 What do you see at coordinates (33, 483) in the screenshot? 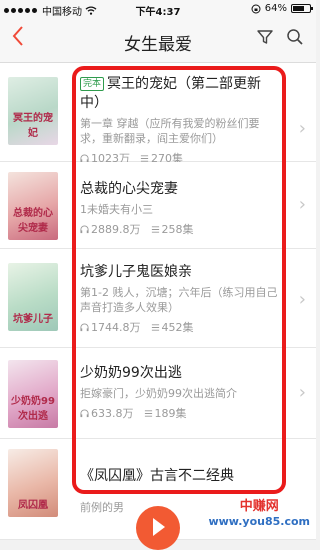
I see `book-cover: 凤囚凰` at bounding box center [33, 483].